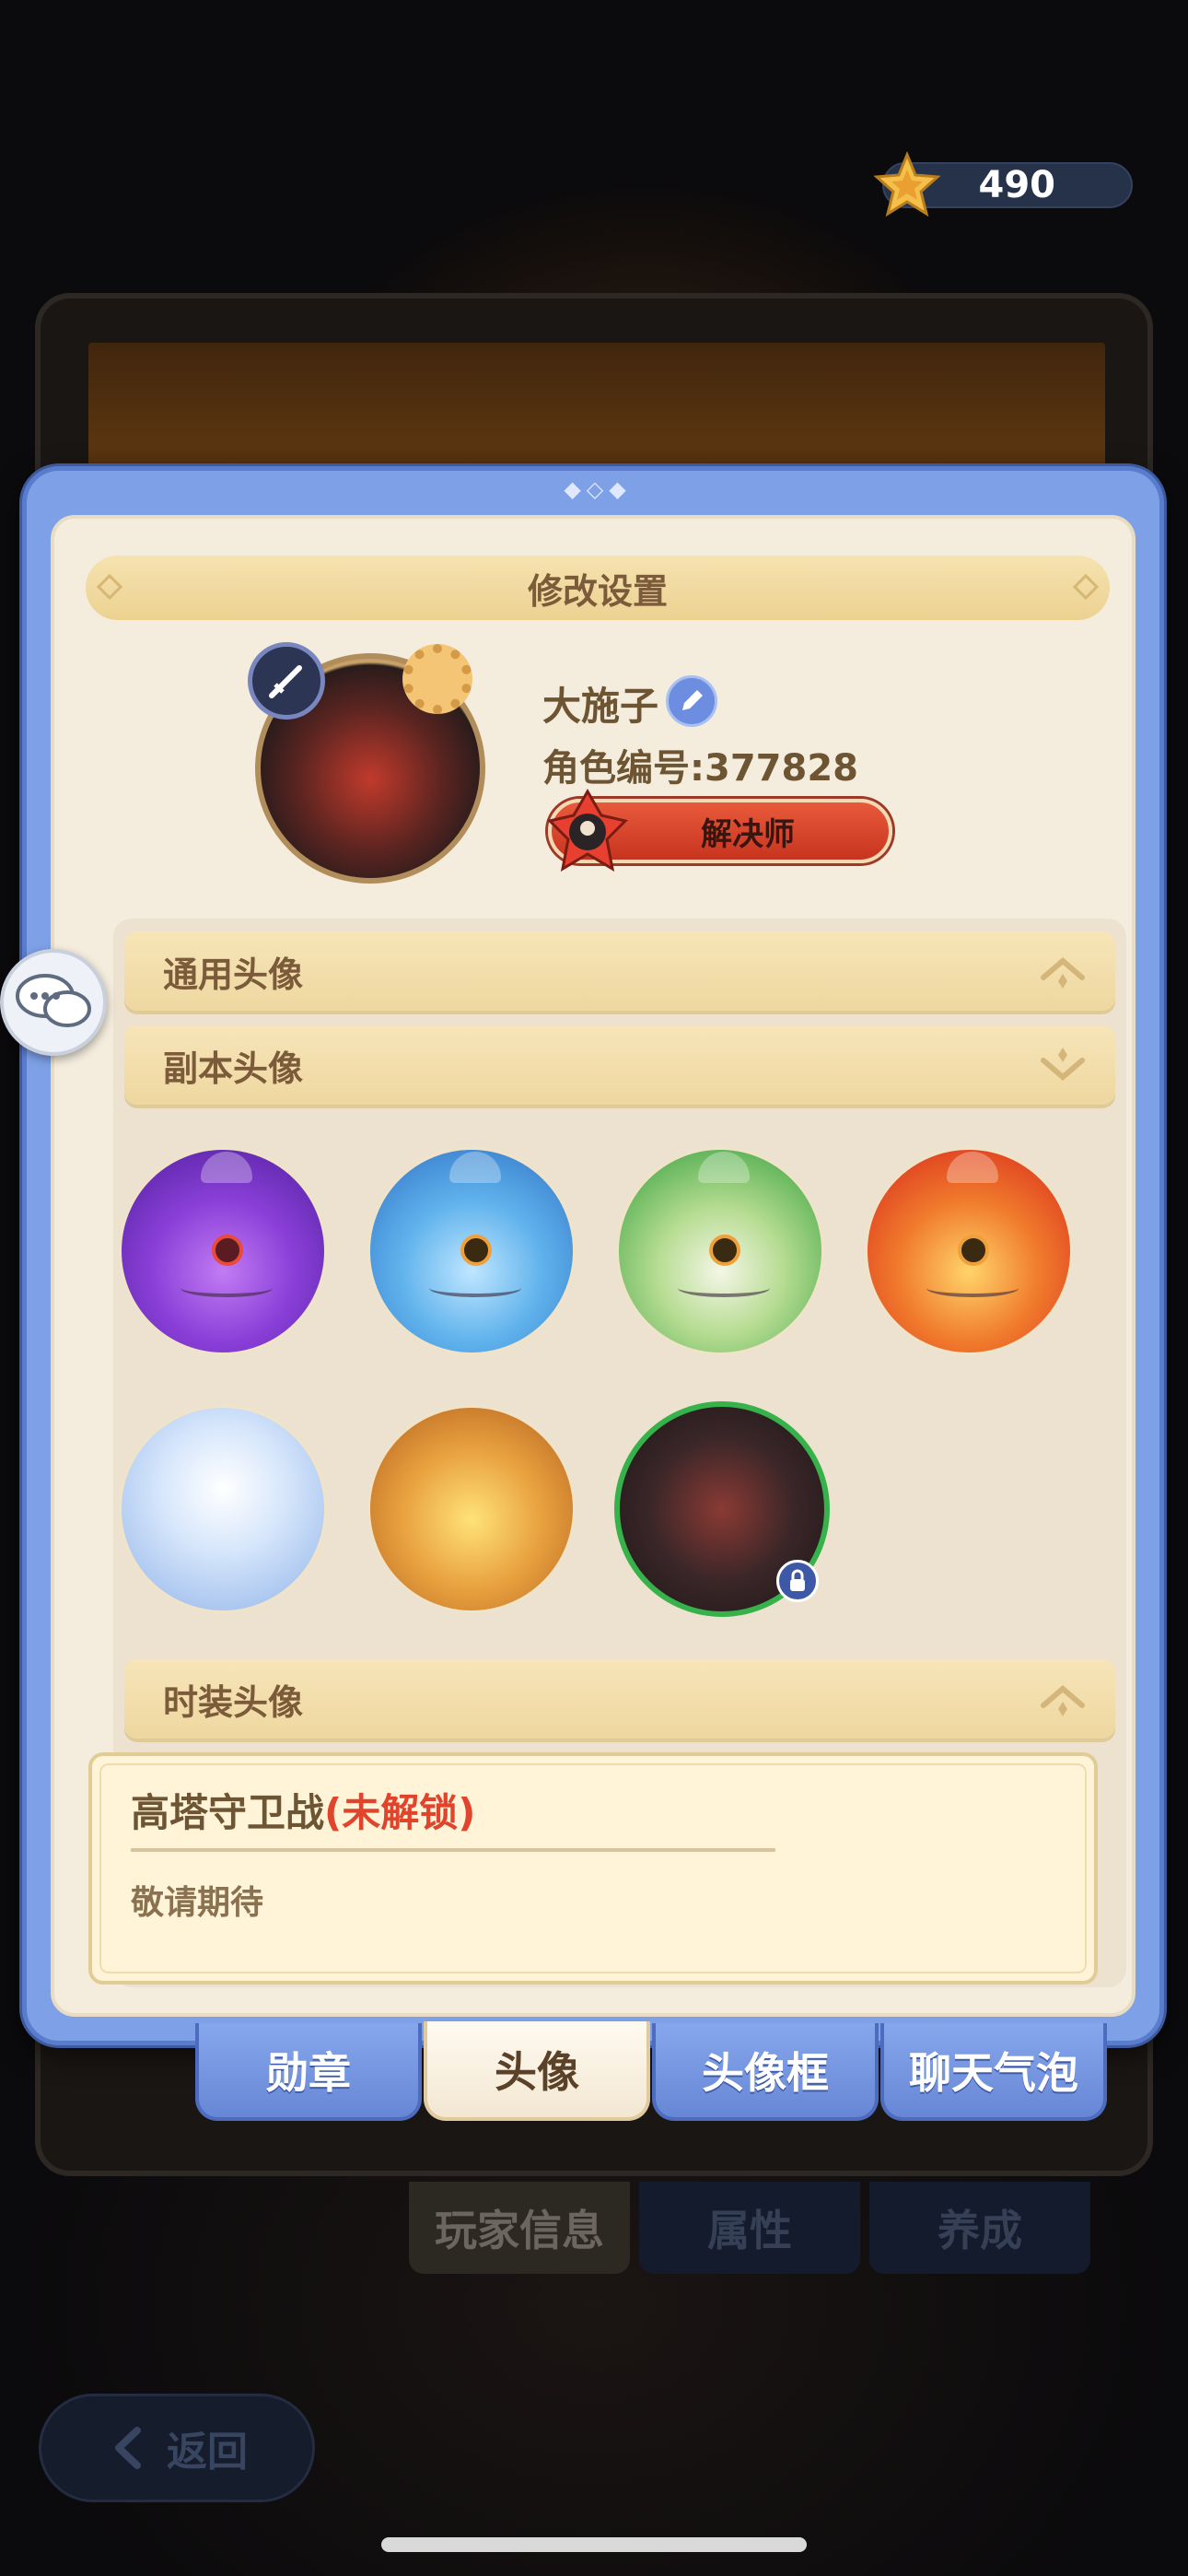 The image size is (1188, 2576). I want to click on info-avatar-name: 高塔守卫战, so click(228, 1812).